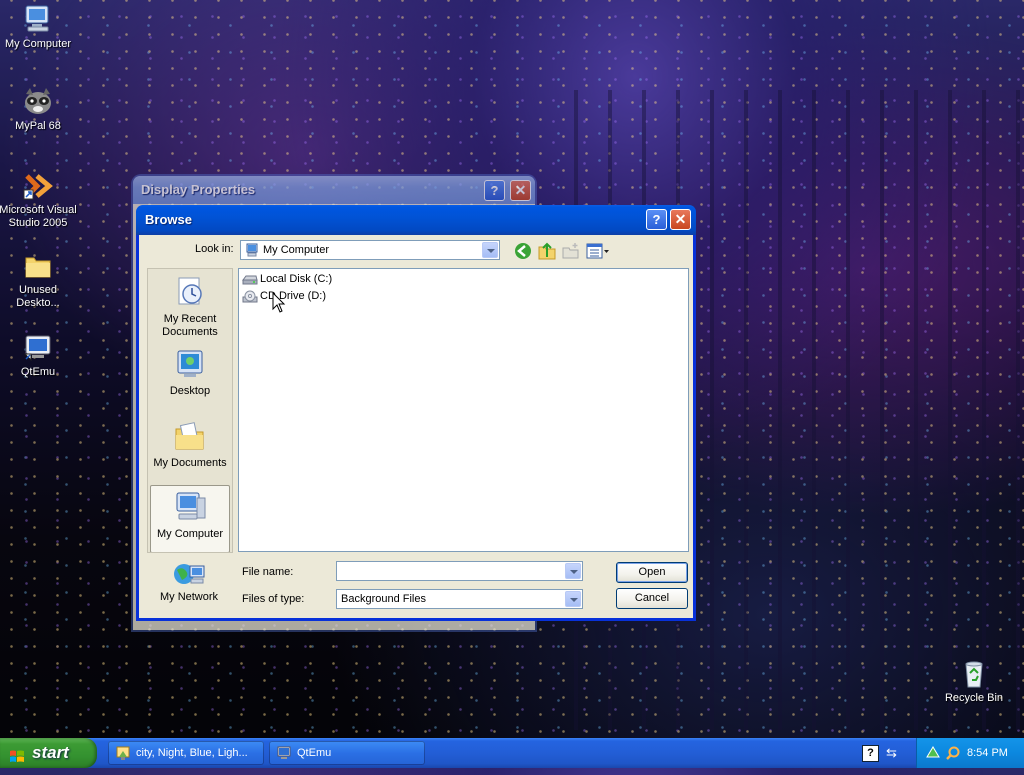 This screenshot has width=1024, height=775. What do you see at coordinates (190, 325) in the screenshot?
I see `place-label: My Recent Documents` at bounding box center [190, 325].